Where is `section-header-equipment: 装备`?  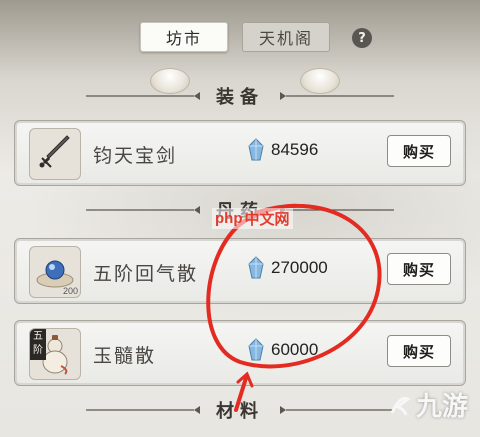 section-header-equipment: 装备 is located at coordinates (240, 96).